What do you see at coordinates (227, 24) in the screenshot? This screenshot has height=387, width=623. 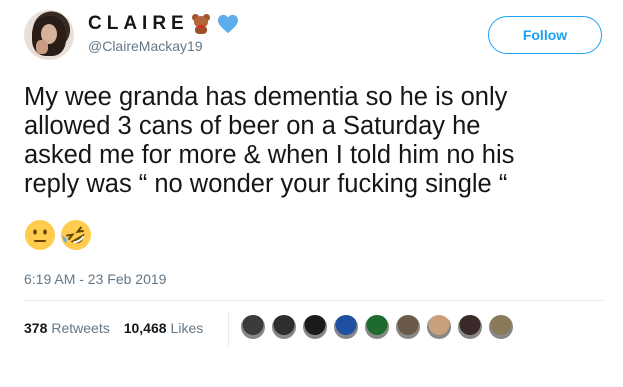 I see `blue-heart-icon` at bounding box center [227, 24].